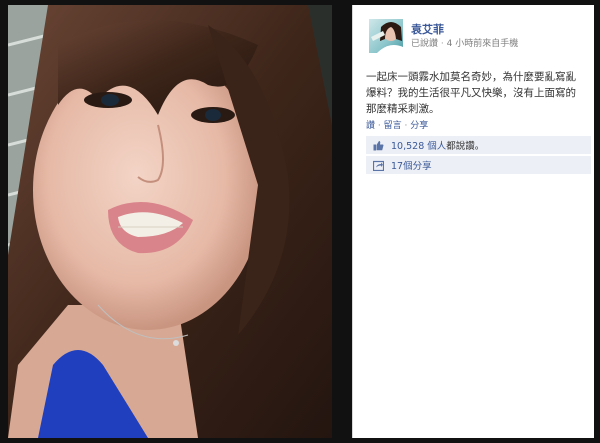 The width and height of the screenshot is (600, 443). I want to click on page-name-link: 袁艾菲, so click(427, 29).